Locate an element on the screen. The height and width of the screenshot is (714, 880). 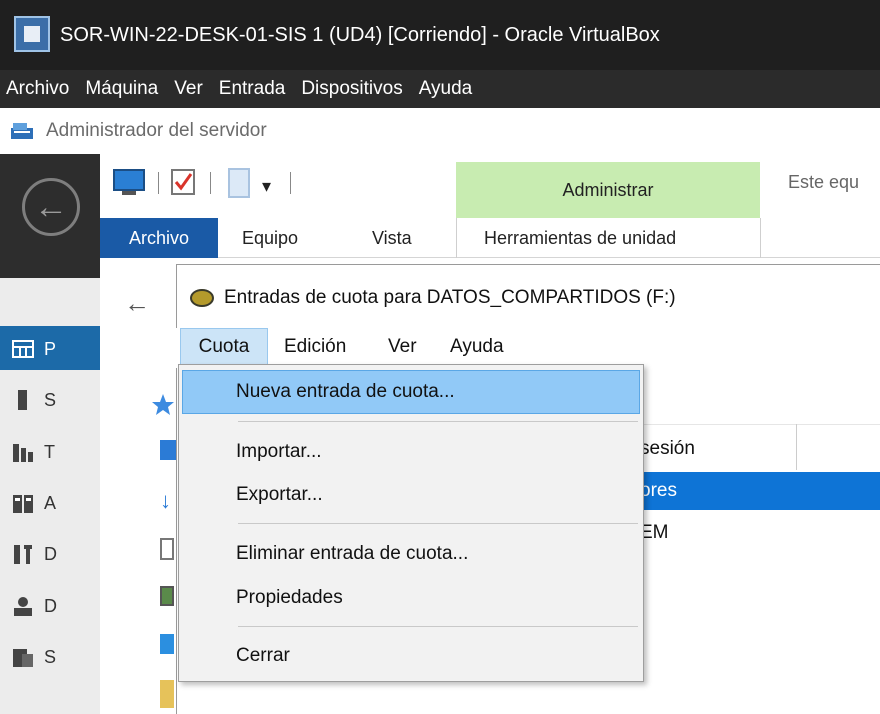
folder-icon is located at coordinates (167, 694).